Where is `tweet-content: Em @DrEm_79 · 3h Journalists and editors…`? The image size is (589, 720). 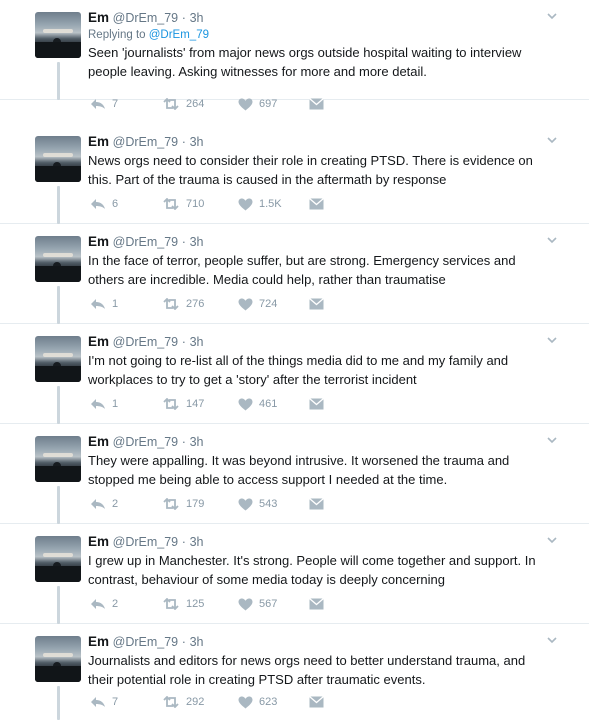 tweet-content: Em @DrEm_79 · 3h Journalists and editors… is located at coordinates (318, 661).